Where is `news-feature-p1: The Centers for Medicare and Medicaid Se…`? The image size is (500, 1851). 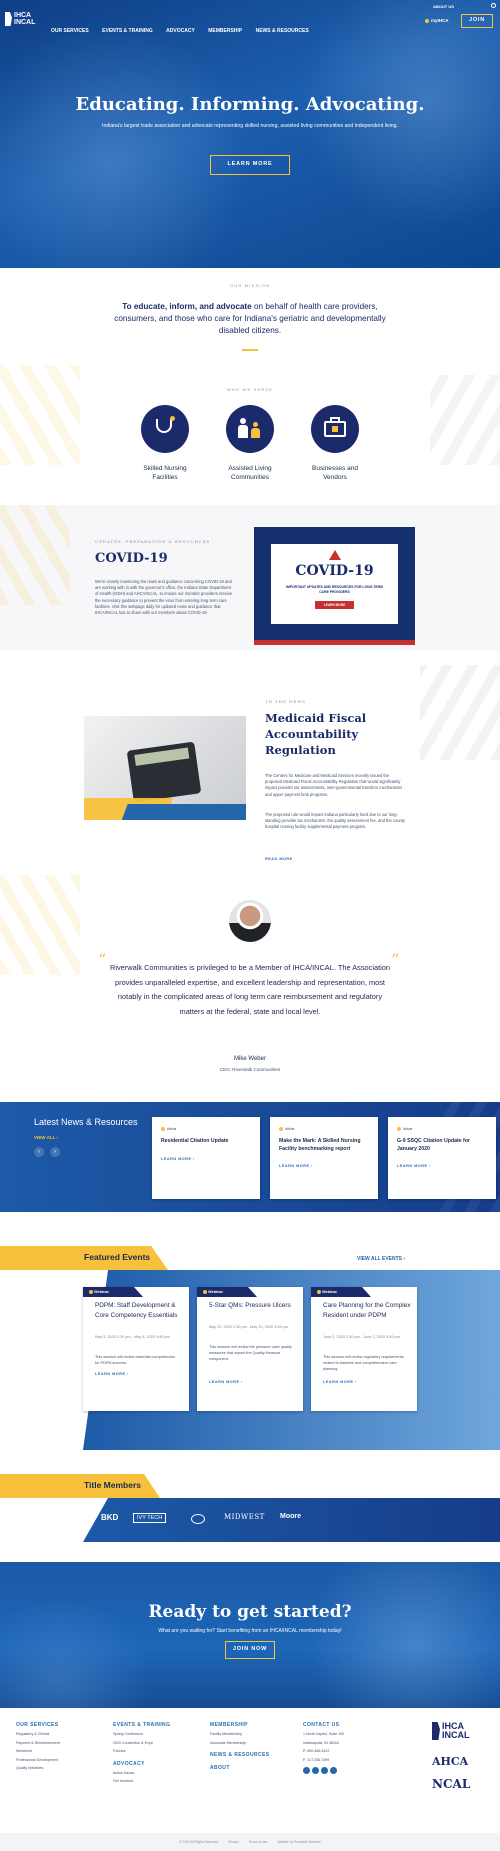
news-feature-p1: The Centers for Medicare and Medicaid Se… is located at coordinates (334, 785).